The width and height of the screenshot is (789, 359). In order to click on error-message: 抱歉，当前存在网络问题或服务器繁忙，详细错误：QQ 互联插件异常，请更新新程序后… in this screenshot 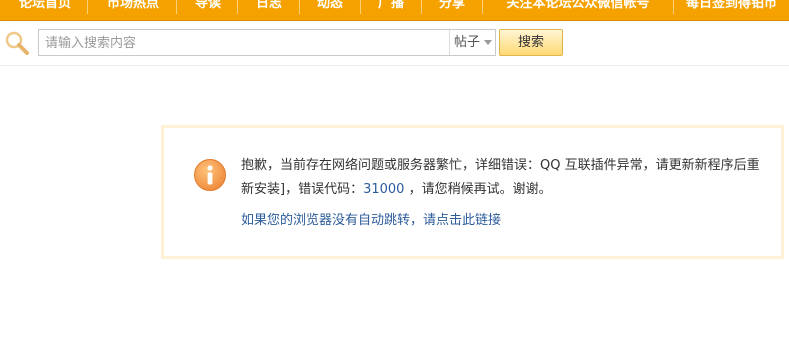, I will do `click(501, 178)`.